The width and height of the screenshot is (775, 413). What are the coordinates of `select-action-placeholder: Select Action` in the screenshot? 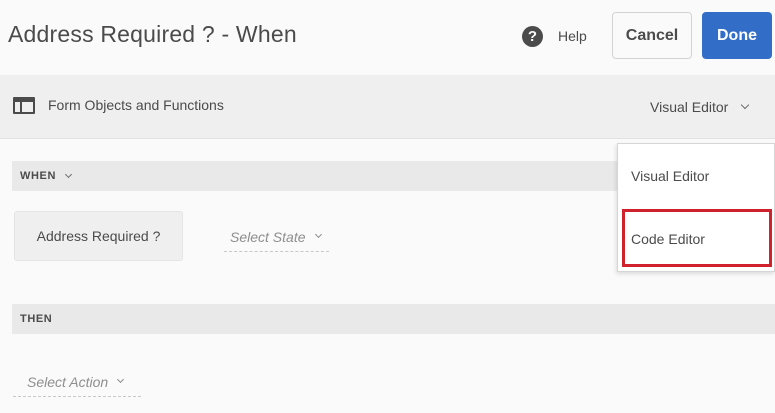 It's located at (68, 381).